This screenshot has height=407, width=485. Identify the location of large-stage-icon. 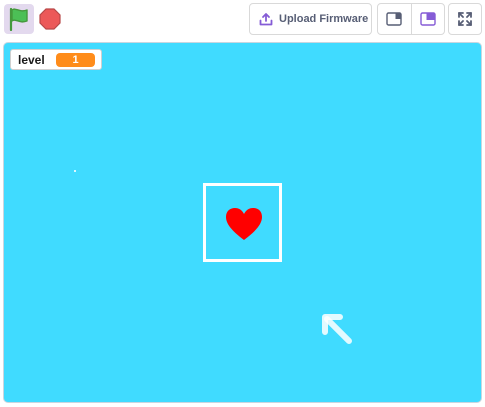
(428, 19).